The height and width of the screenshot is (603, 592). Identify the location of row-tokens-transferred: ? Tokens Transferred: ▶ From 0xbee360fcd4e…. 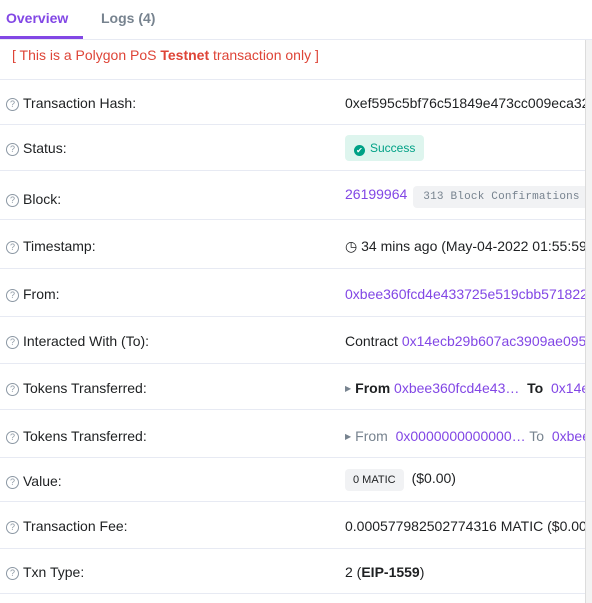
(292, 386).